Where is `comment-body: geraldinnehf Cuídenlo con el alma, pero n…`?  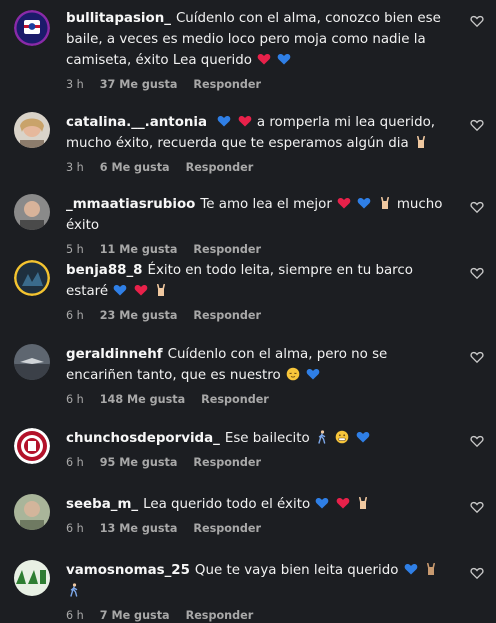
comment-body: geraldinnehf Cuídenlo con el alma, pero n… is located at coordinates (259, 375).